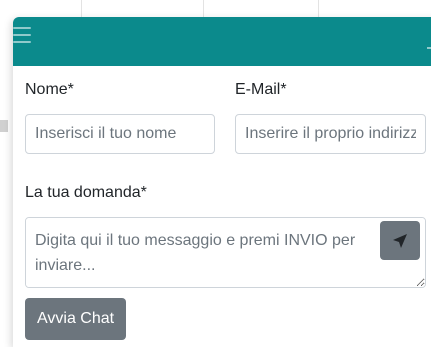  Describe the element at coordinates (120, 134) in the screenshot. I see `name-field` at that location.